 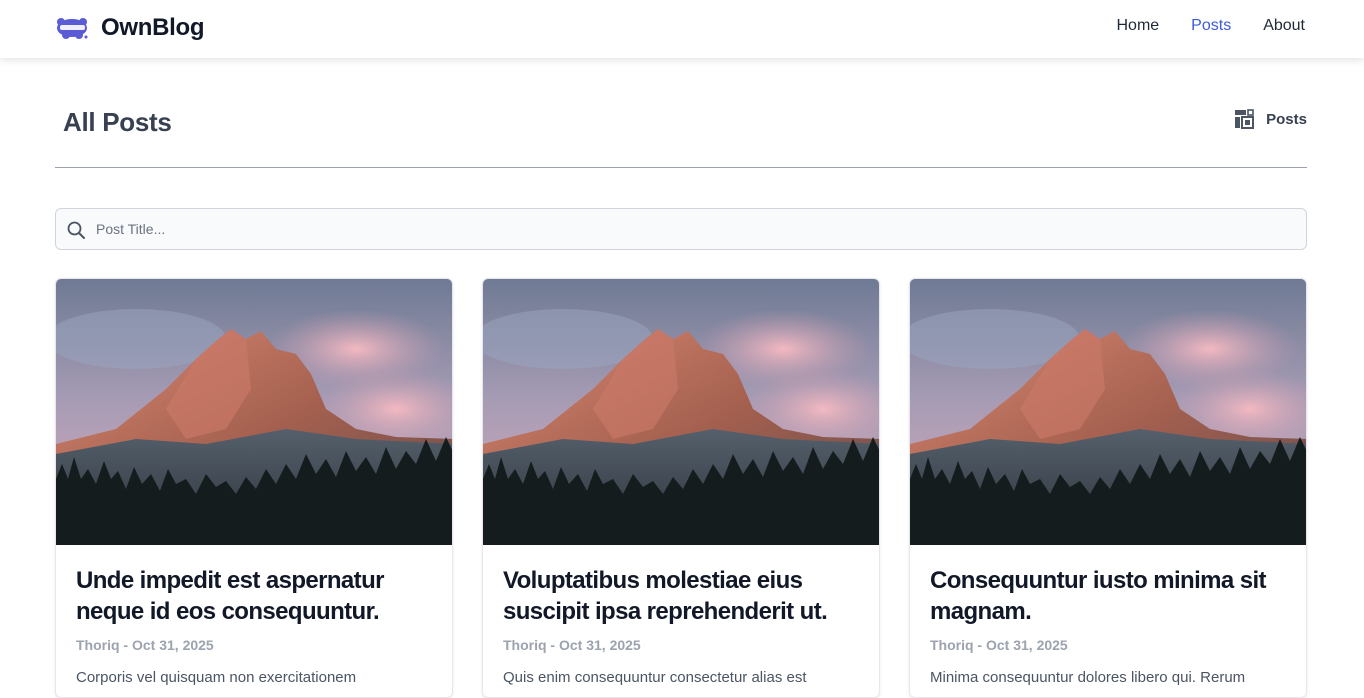 I want to click on brand-link: OwnBlog, so click(x=130, y=28).